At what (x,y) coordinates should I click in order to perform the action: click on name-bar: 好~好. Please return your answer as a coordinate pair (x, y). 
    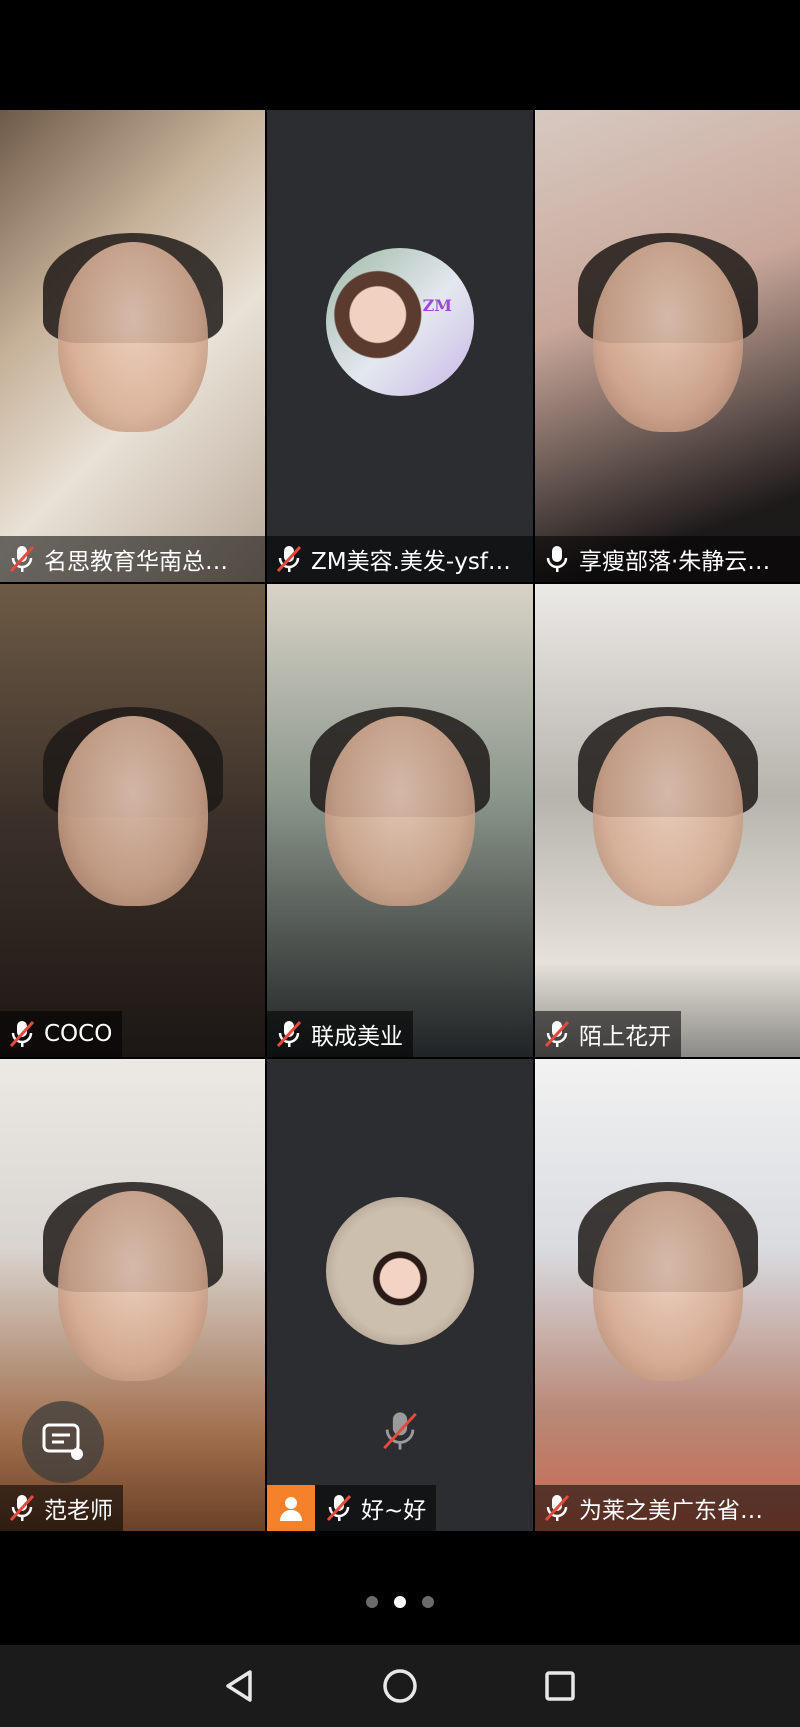
    Looking at the image, I should click on (352, 1508).